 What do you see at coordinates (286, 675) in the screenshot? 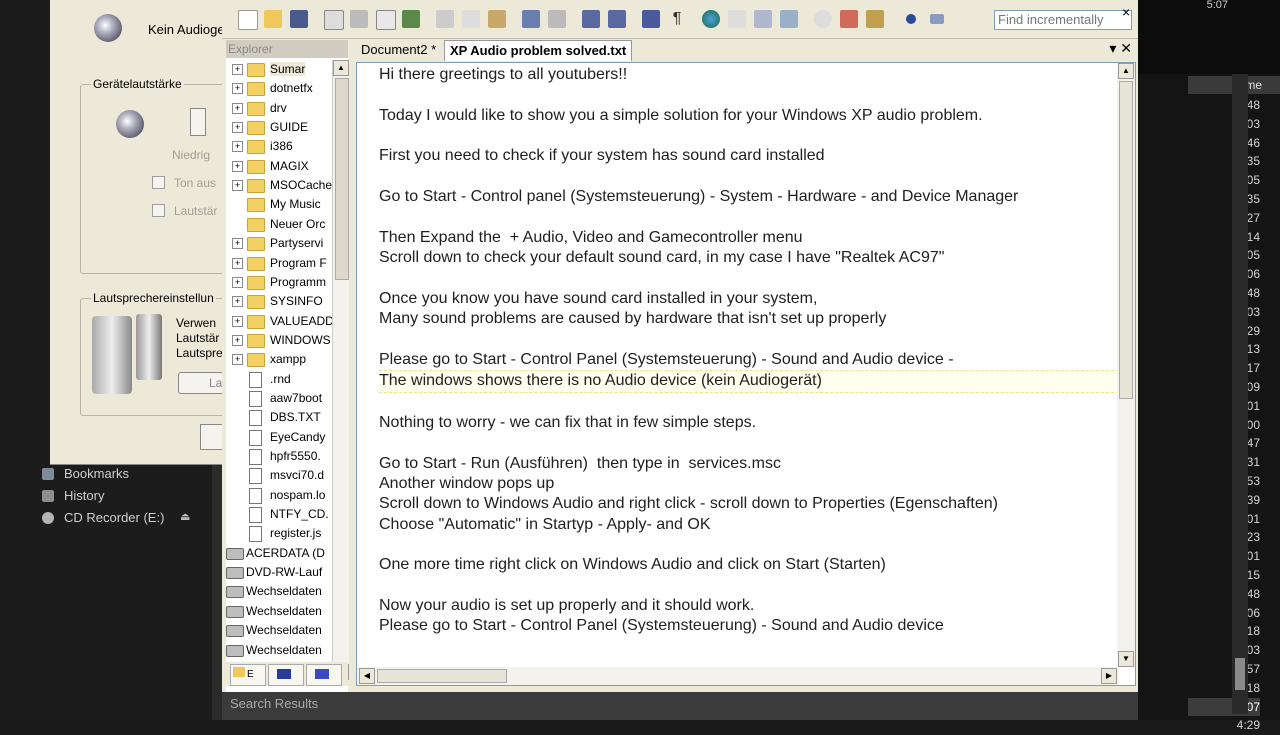
I see `function-list-tab` at bounding box center [286, 675].